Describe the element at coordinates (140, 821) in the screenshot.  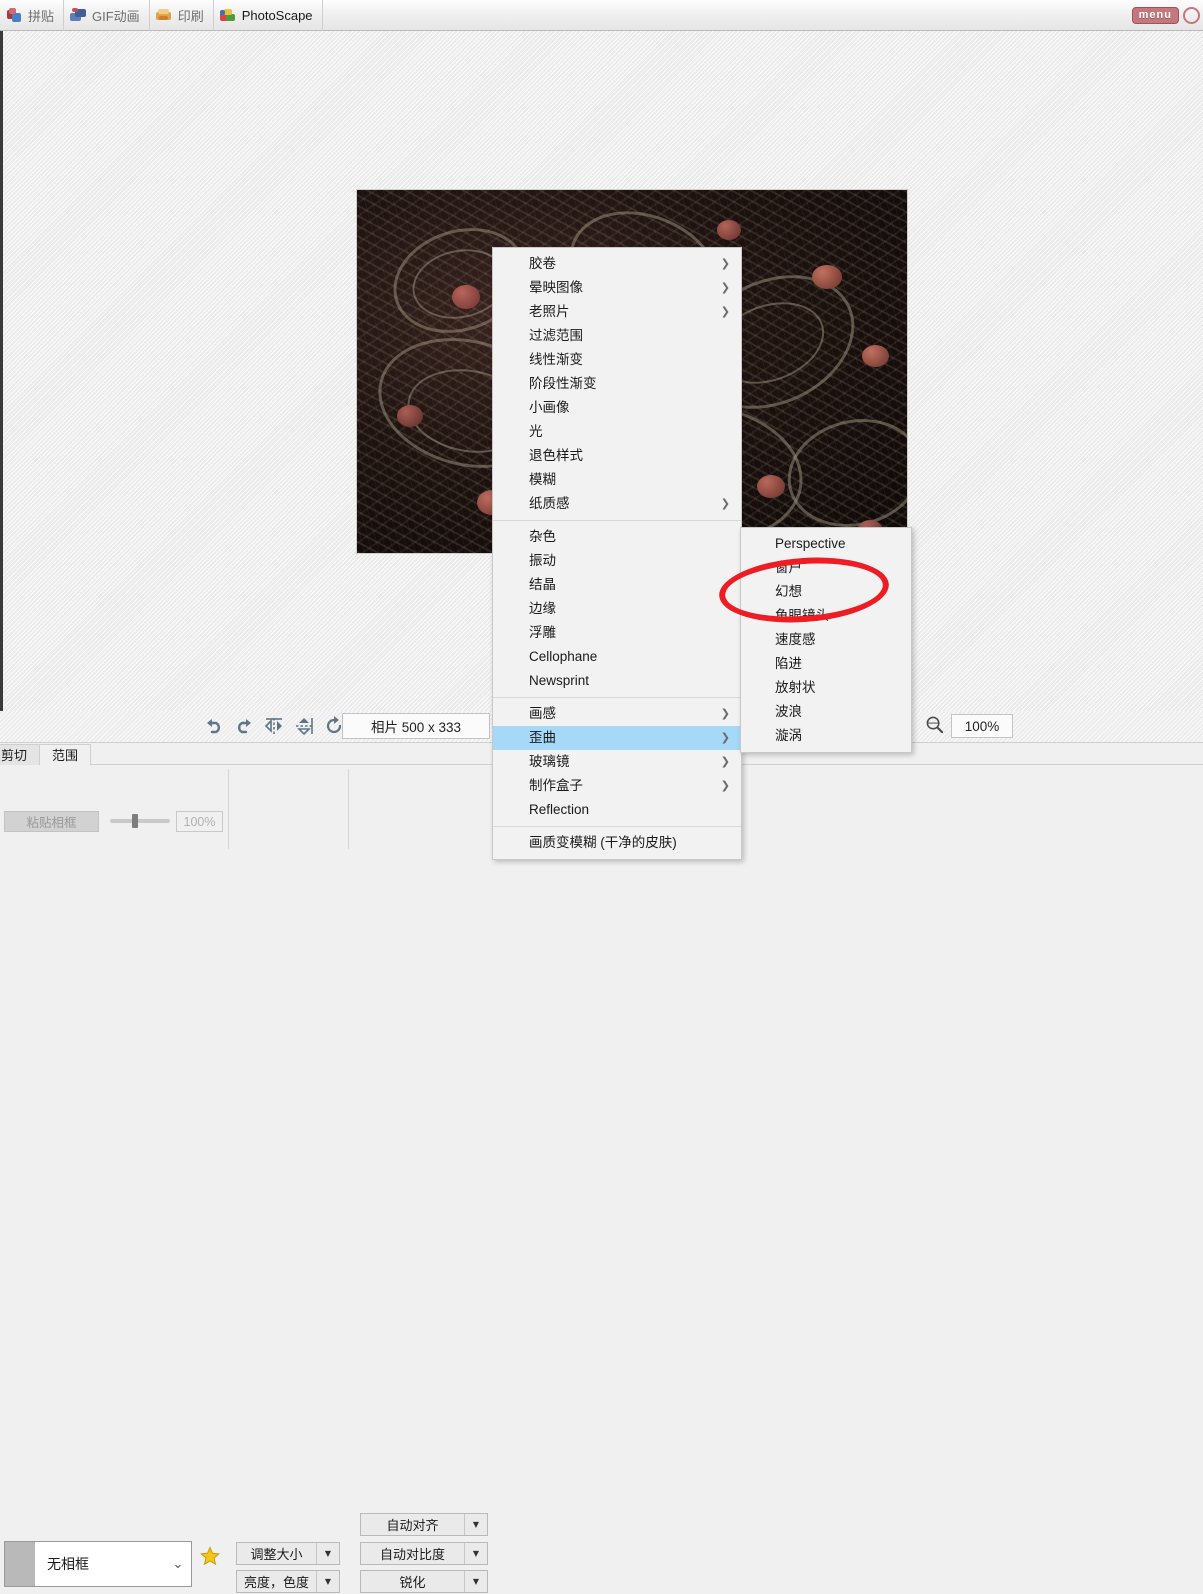
I see `opacity-slider` at that location.